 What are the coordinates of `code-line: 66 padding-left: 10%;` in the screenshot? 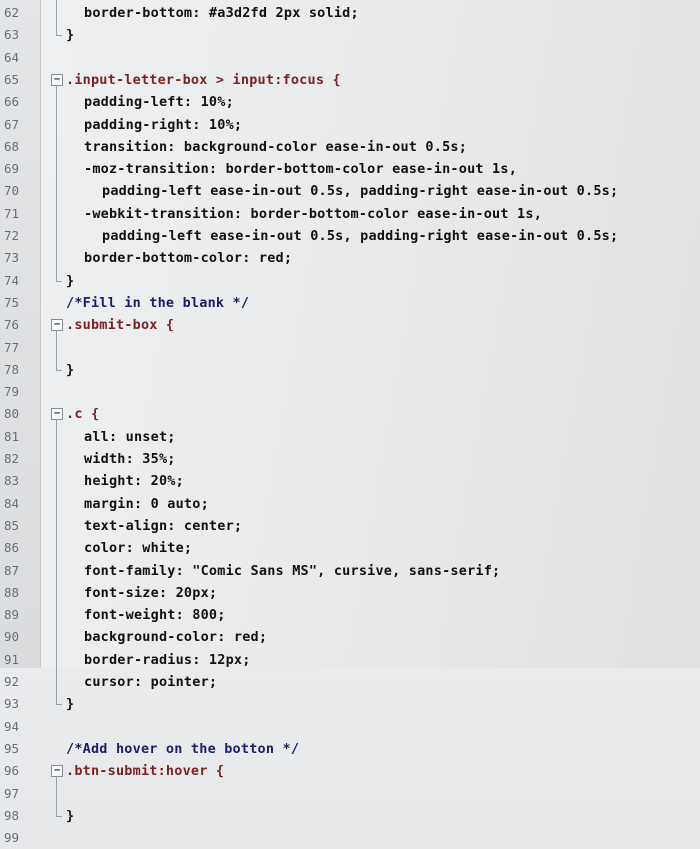 It's located at (350, 102).